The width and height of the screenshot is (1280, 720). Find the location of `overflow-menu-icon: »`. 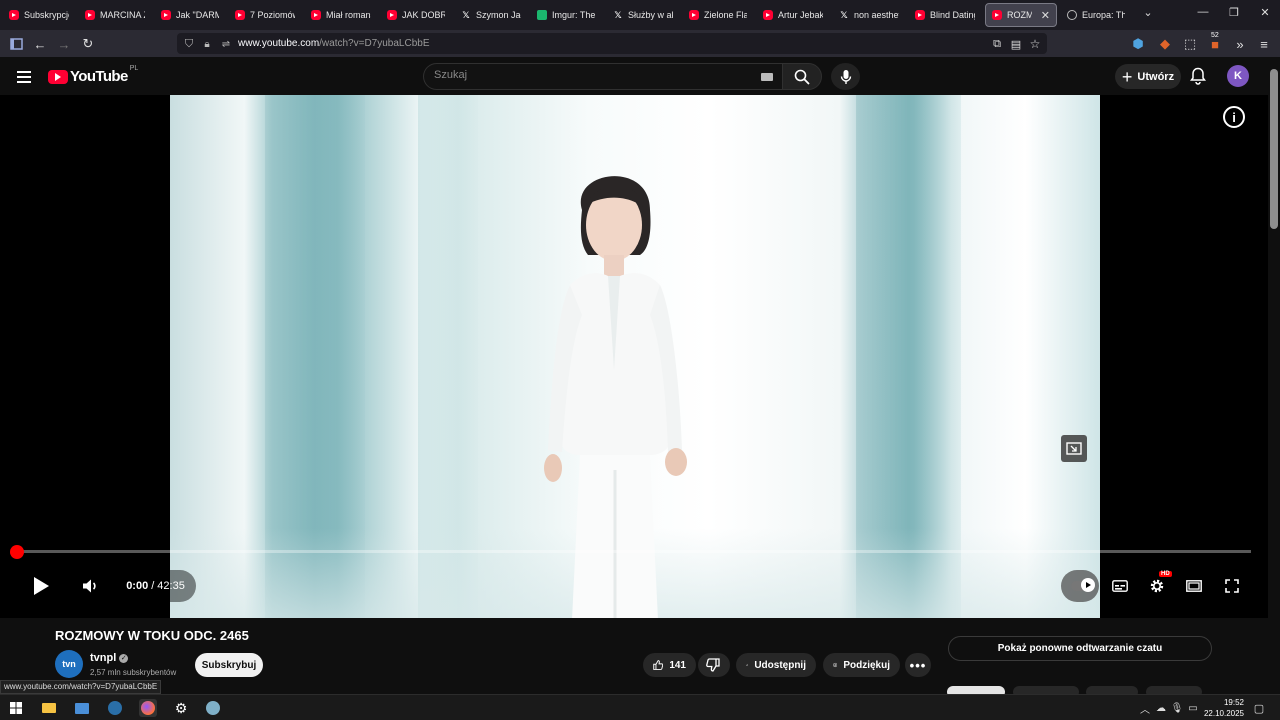

overflow-menu-icon: » is located at coordinates (1240, 44).